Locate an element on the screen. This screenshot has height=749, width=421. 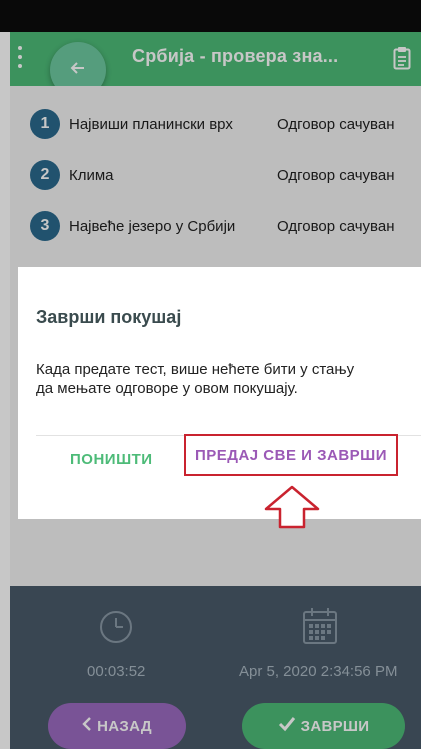
submit-button-label: ПРЕДАЈ СВЕ И ЗАВРШИ is located at coordinates (291, 455).